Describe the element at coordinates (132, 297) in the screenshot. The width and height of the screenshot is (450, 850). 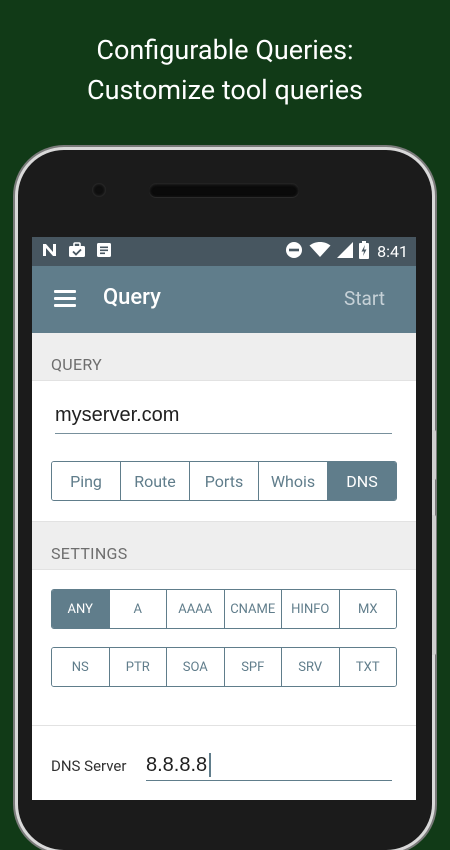
I see `page-title: Query` at that location.